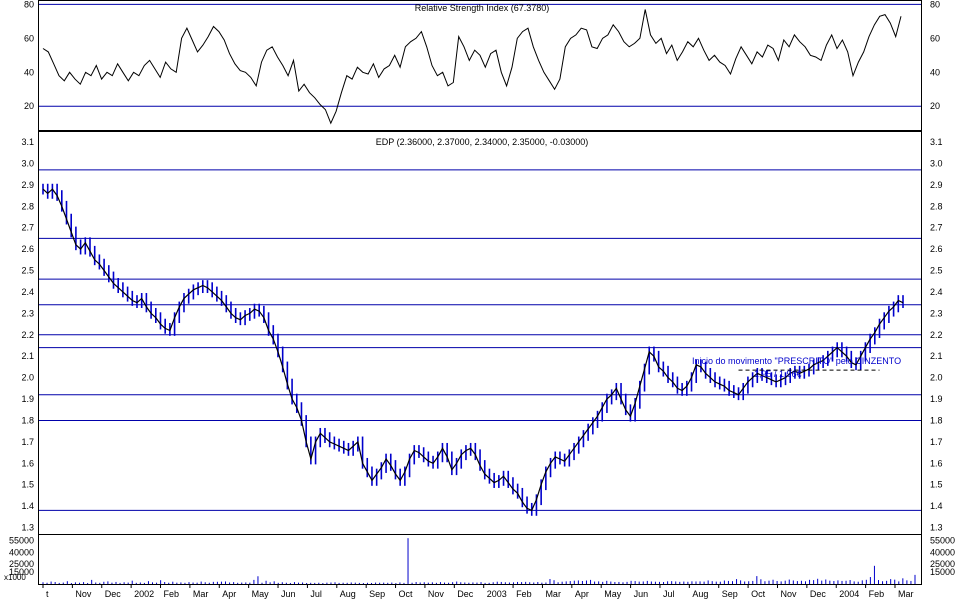  Describe the element at coordinates (21, 552) in the screenshot. I see `volume-tick-label-left: 40000` at that location.